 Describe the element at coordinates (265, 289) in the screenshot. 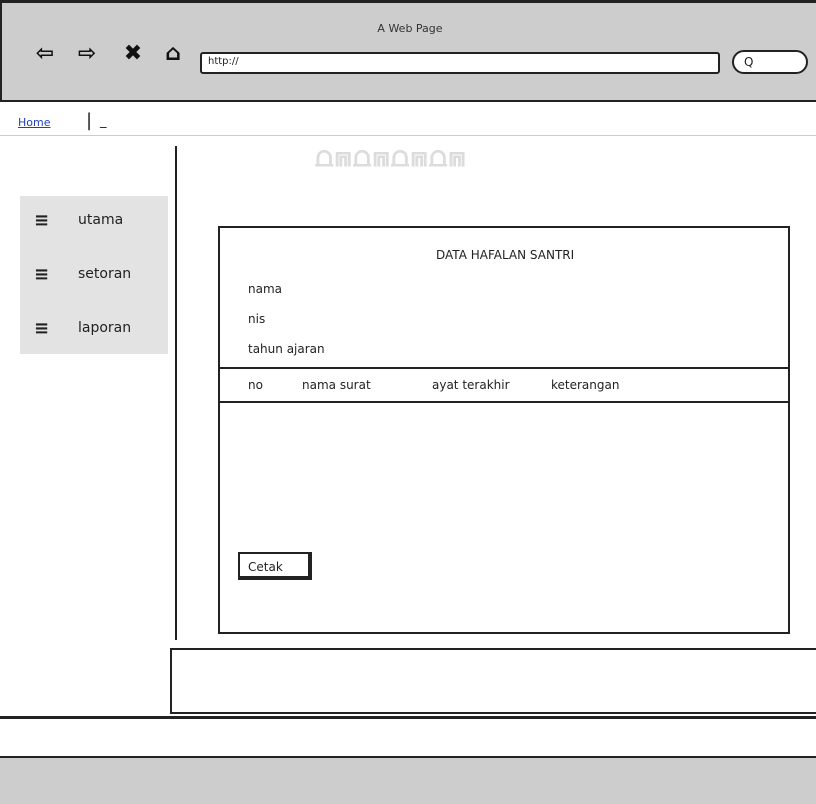

I see `field-nama: nama` at that location.